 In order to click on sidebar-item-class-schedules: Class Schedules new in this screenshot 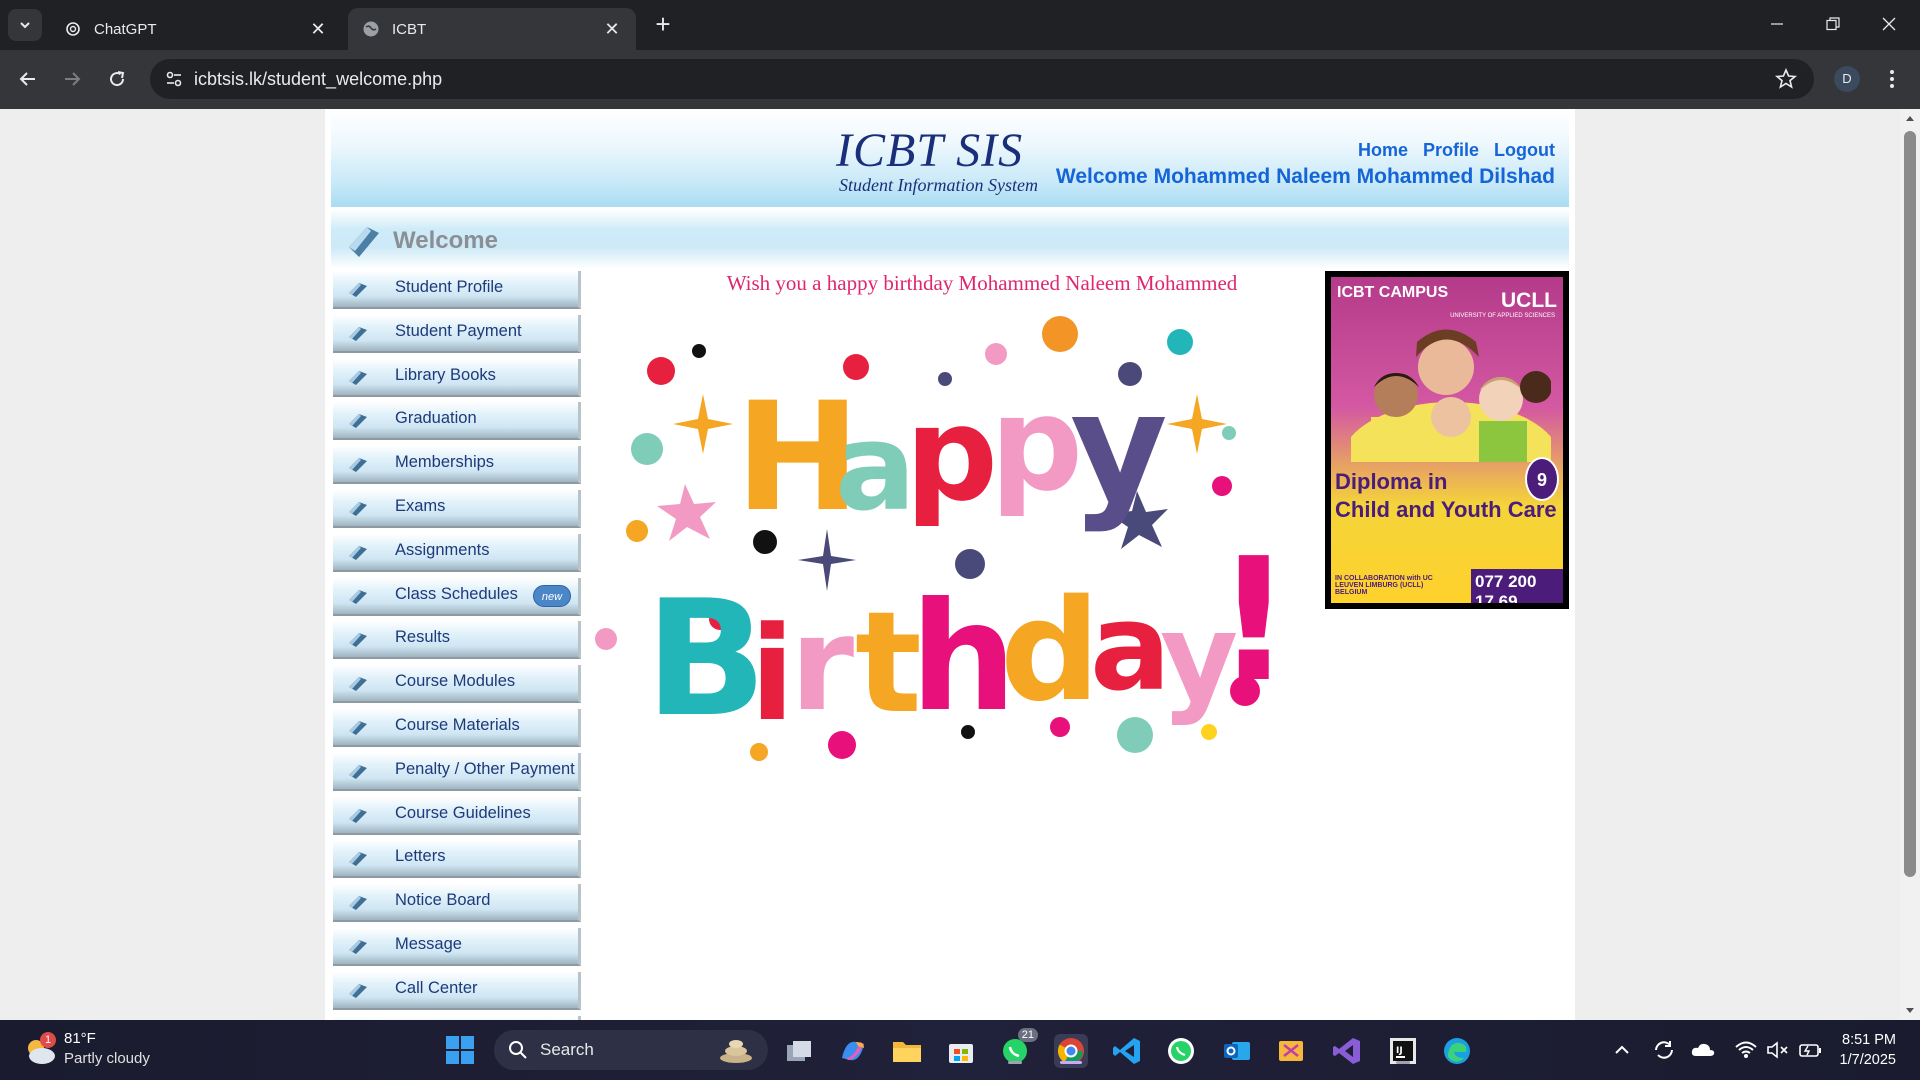, I will do `click(457, 596)`.